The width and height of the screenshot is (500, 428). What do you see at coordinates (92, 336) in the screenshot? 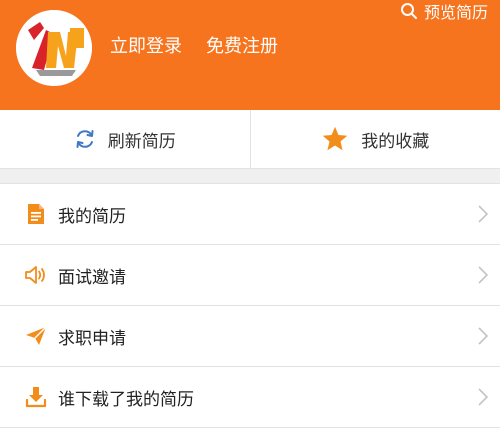
I see `menu-item-label: 求职申请` at bounding box center [92, 336].